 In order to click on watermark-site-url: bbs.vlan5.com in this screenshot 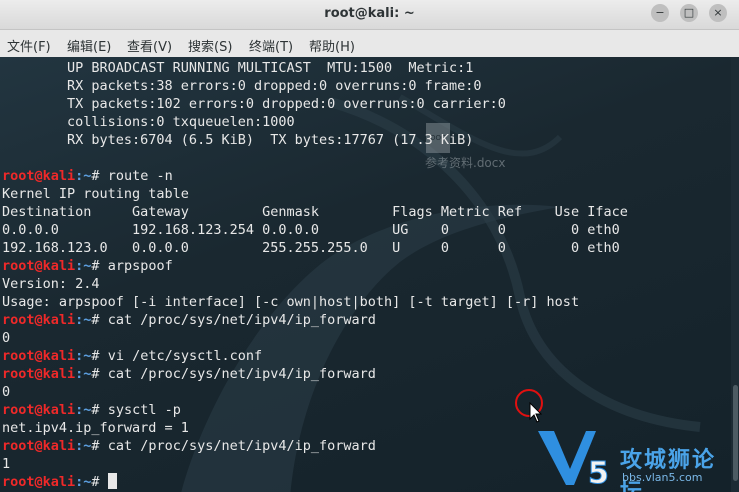, I will do `click(662, 477)`.